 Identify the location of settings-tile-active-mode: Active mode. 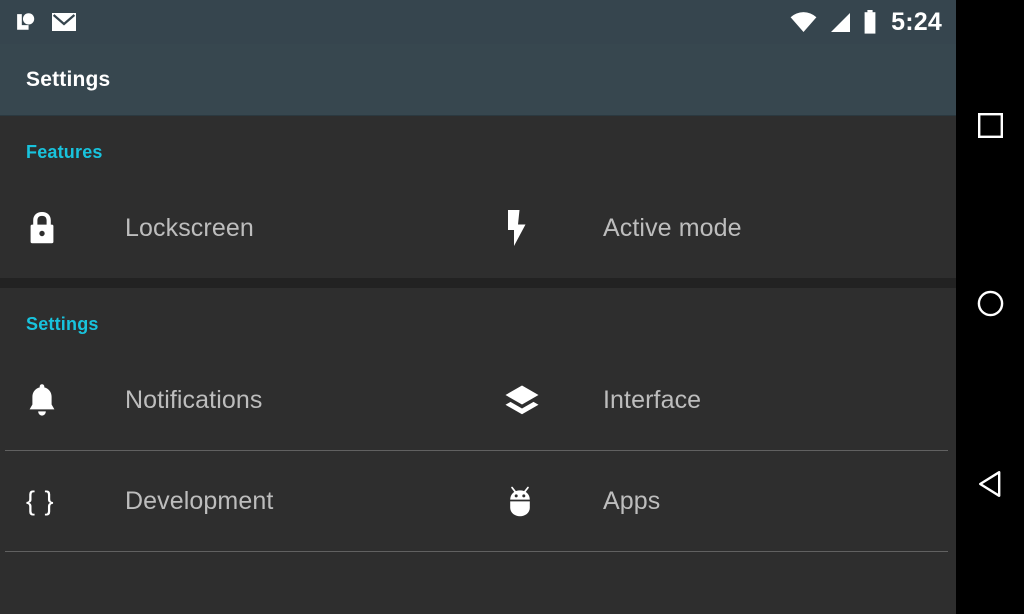
(717, 228).